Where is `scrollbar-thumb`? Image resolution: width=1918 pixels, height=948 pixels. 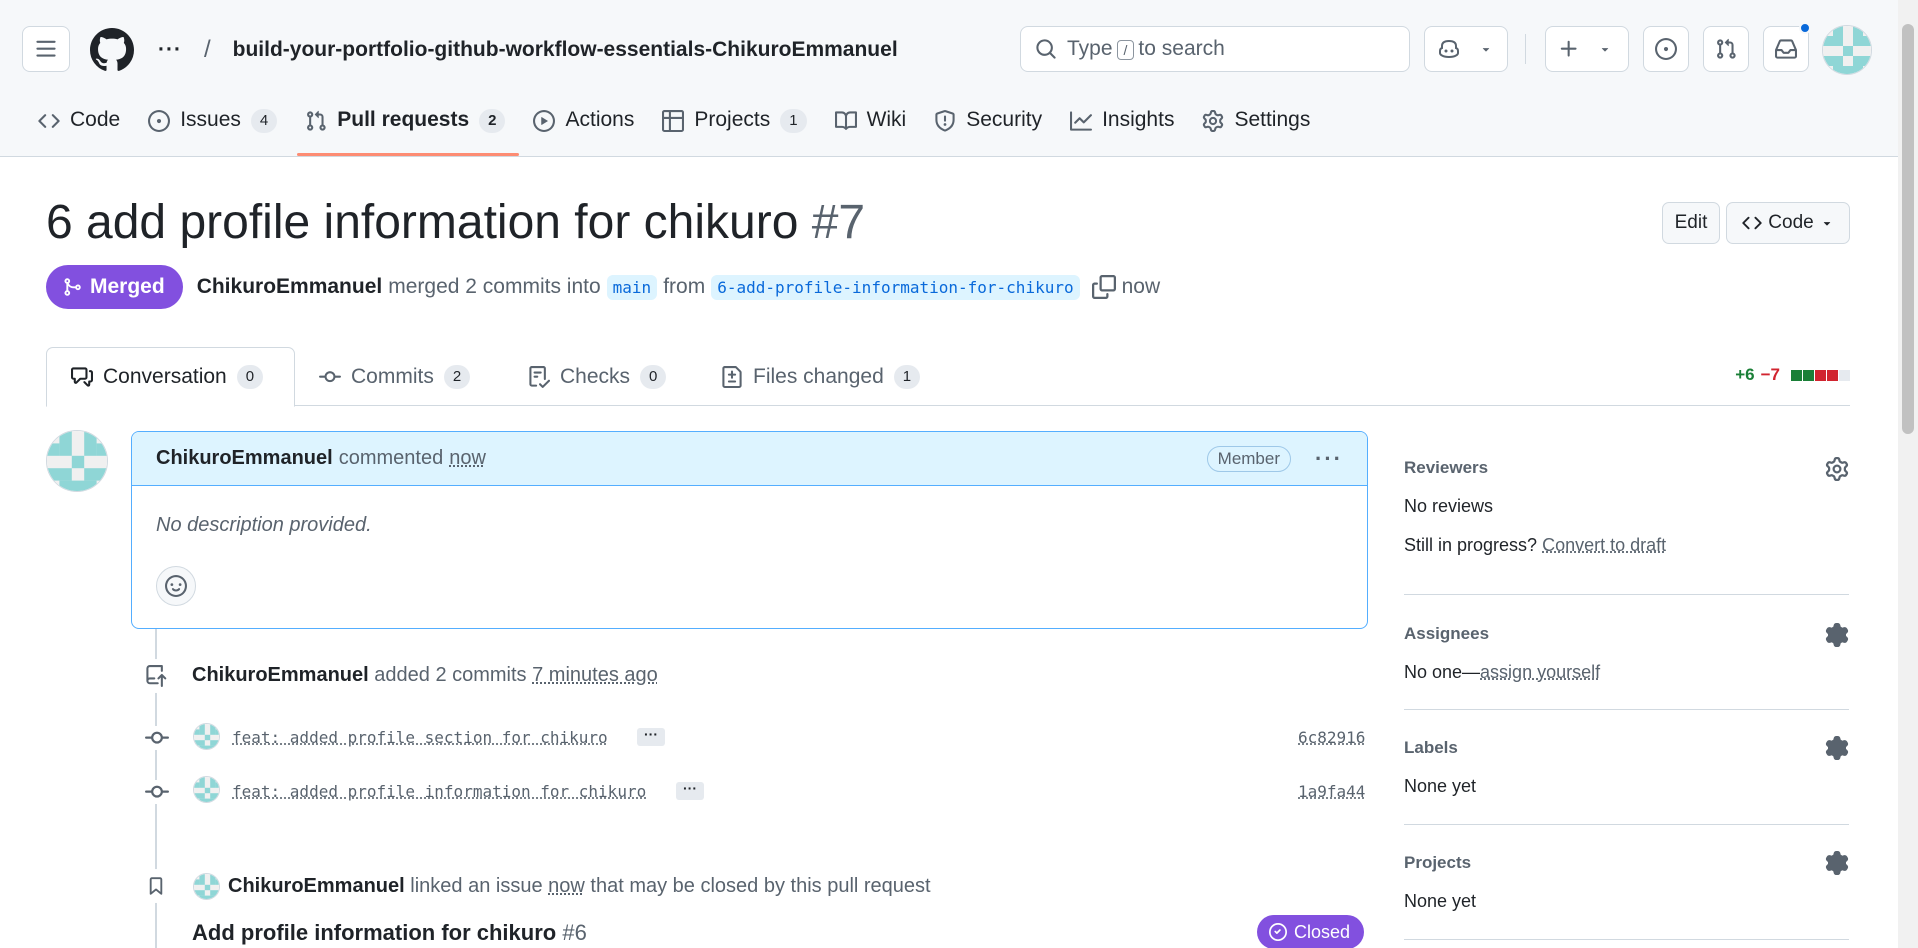
scrollbar-thumb is located at coordinates (1908, 229).